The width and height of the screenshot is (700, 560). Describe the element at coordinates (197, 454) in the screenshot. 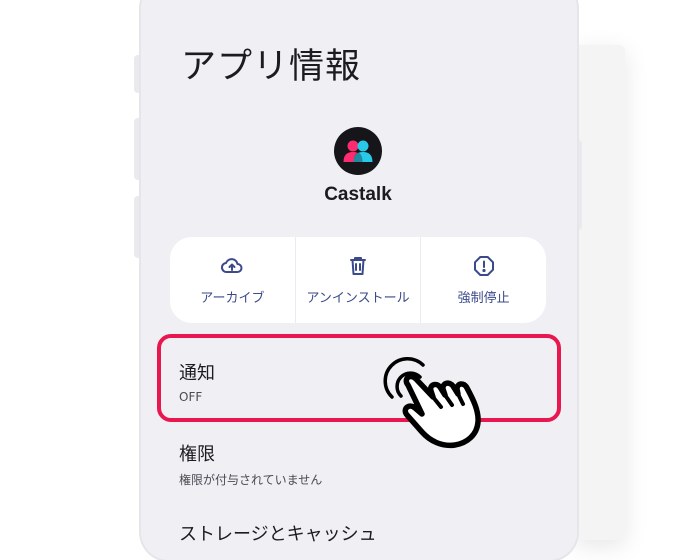

I see `permissions-title: 権限` at that location.